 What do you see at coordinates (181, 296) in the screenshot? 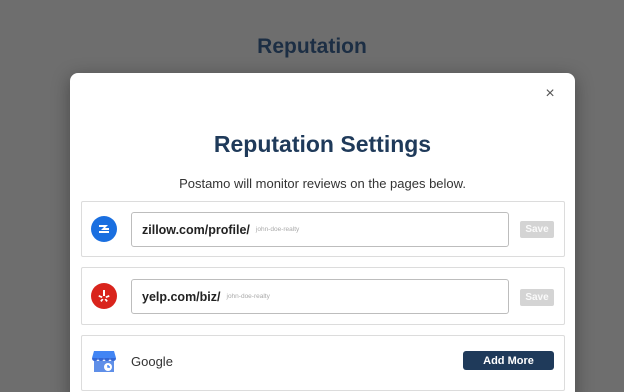
I see `yelp-url-prefix: yelp.com/biz/` at bounding box center [181, 296].